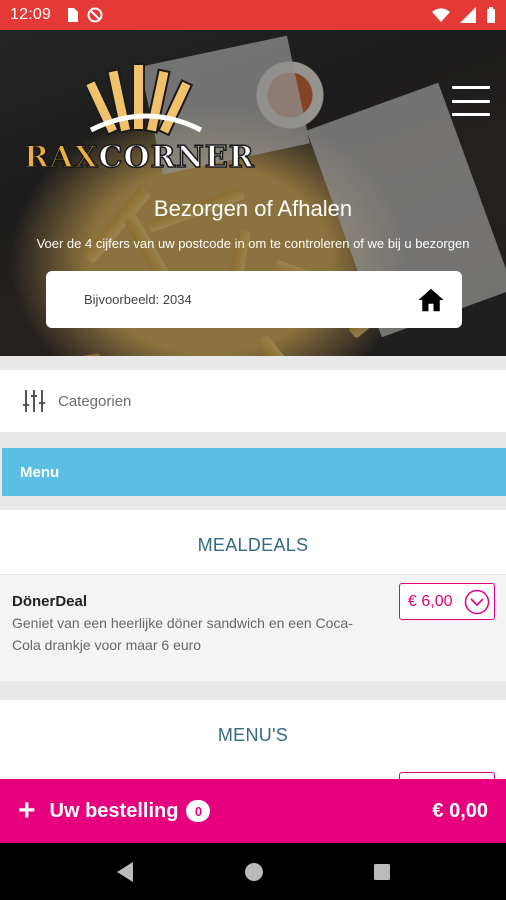 Image resolution: width=506 pixels, height=900 pixels. What do you see at coordinates (468, 15) in the screenshot?
I see `signal-icon` at bounding box center [468, 15].